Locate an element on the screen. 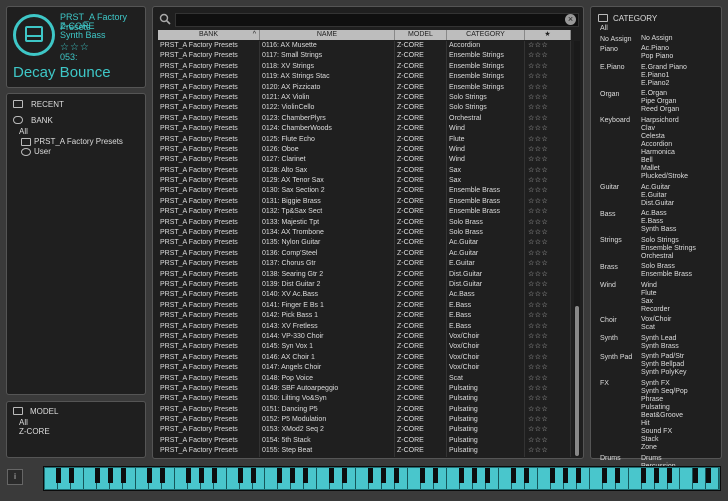 The height and width of the screenshot is (501, 728). category-item: Zone is located at coordinates (649, 447).